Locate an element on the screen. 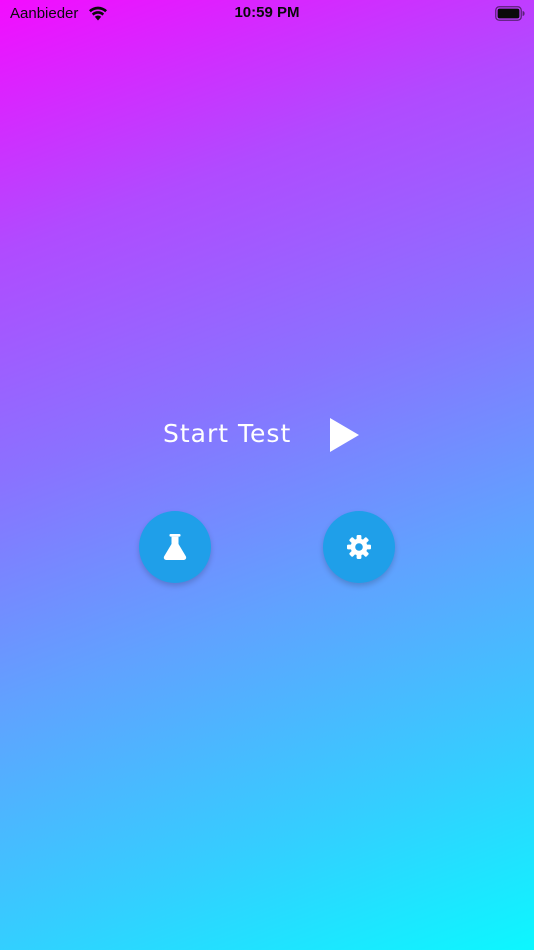 The image size is (534, 950). status-bar: Aanbieder 10:59 PM is located at coordinates (267, 14).